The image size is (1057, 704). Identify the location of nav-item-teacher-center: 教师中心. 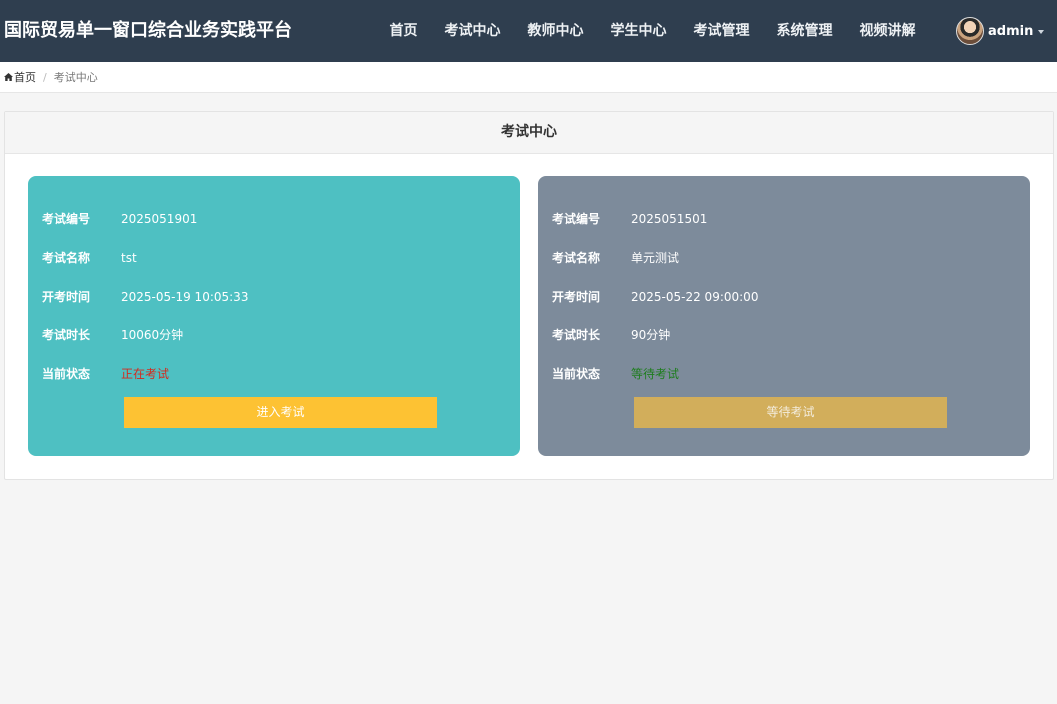
(555, 31).